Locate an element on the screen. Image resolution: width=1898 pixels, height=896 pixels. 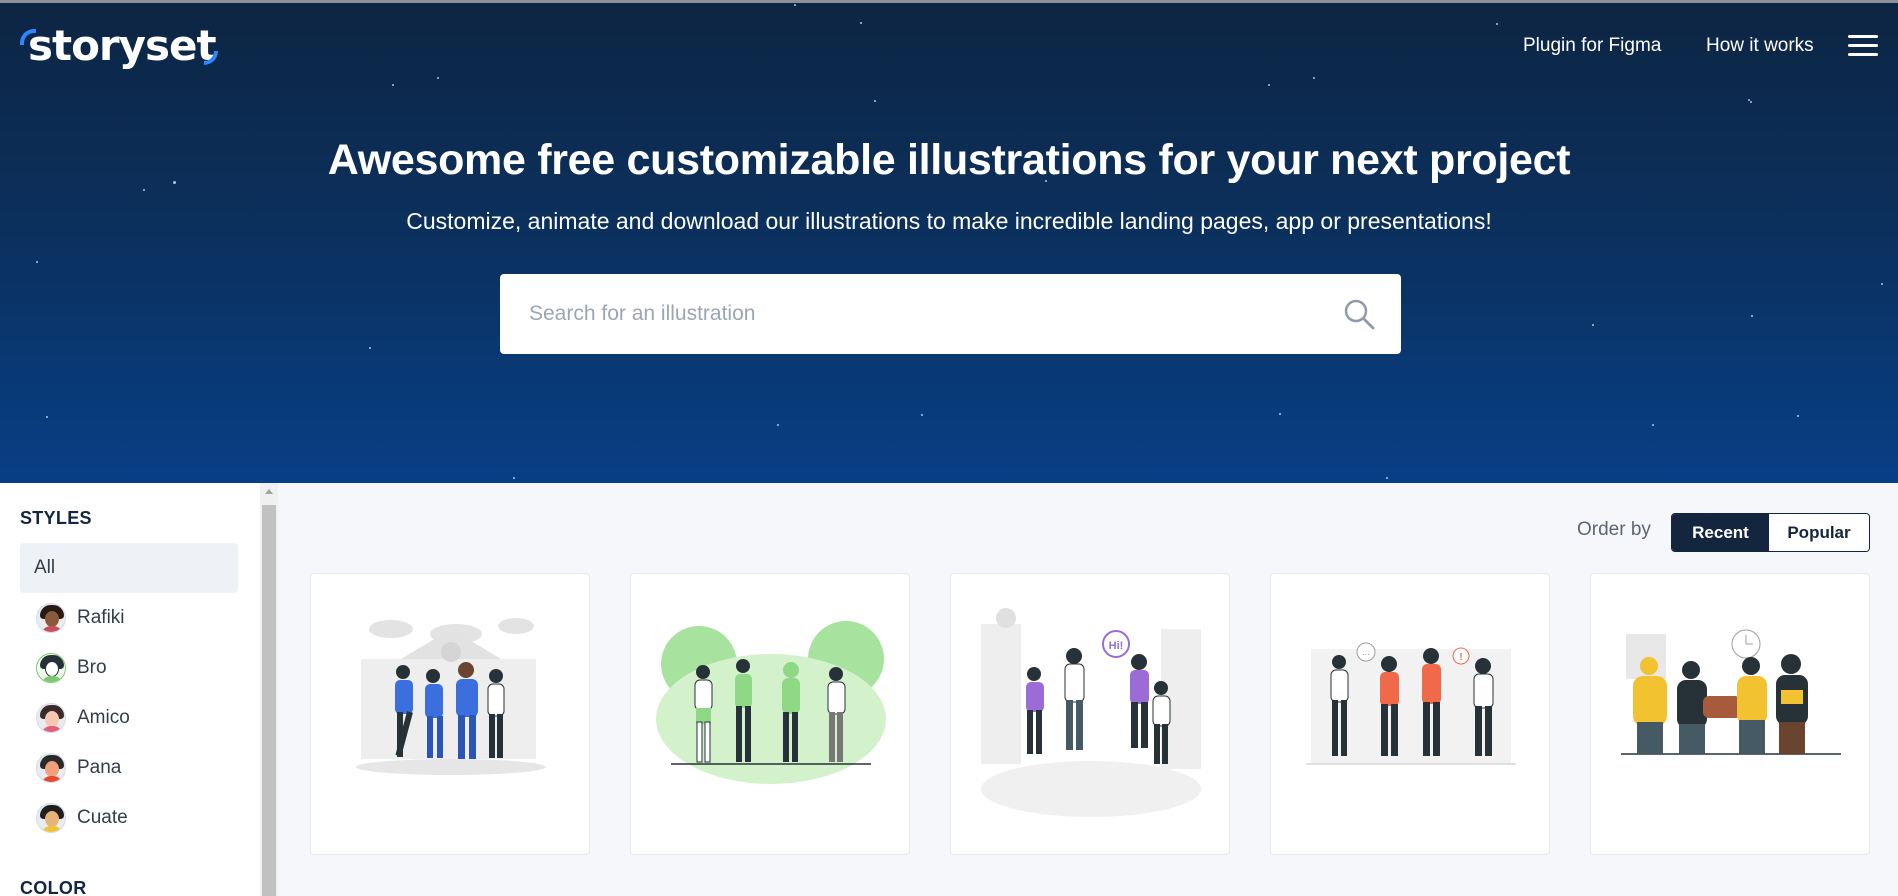
storyset-logo: storyset is located at coordinates (119, 45).